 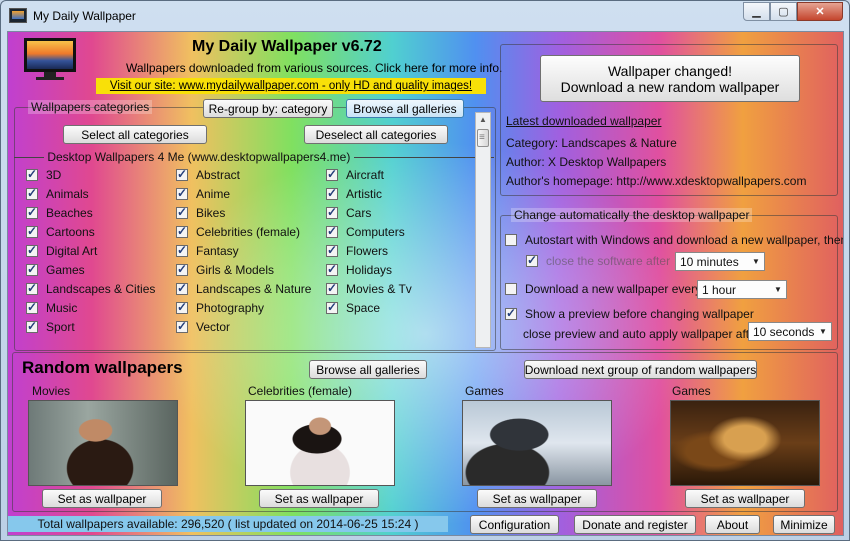 What do you see at coordinates (61, 250) in the screenshot?
I see `category-digital-art: Digital Art` at bounding box center [61, 250].